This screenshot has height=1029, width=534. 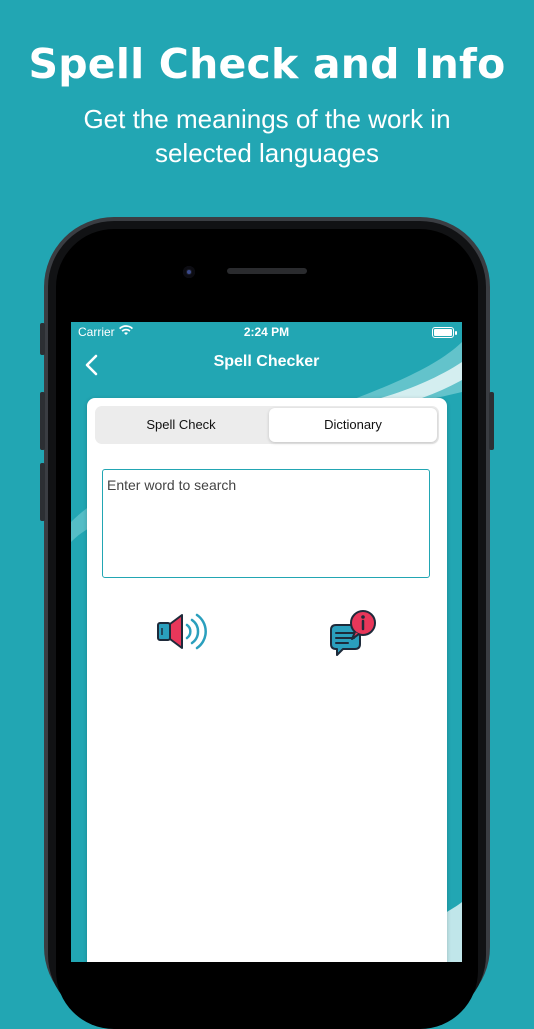 What do you see at coordinates (267, 64) in the screenshot?
I see `promo-title: Spell Check and Info` at bounding box center [267, 64].